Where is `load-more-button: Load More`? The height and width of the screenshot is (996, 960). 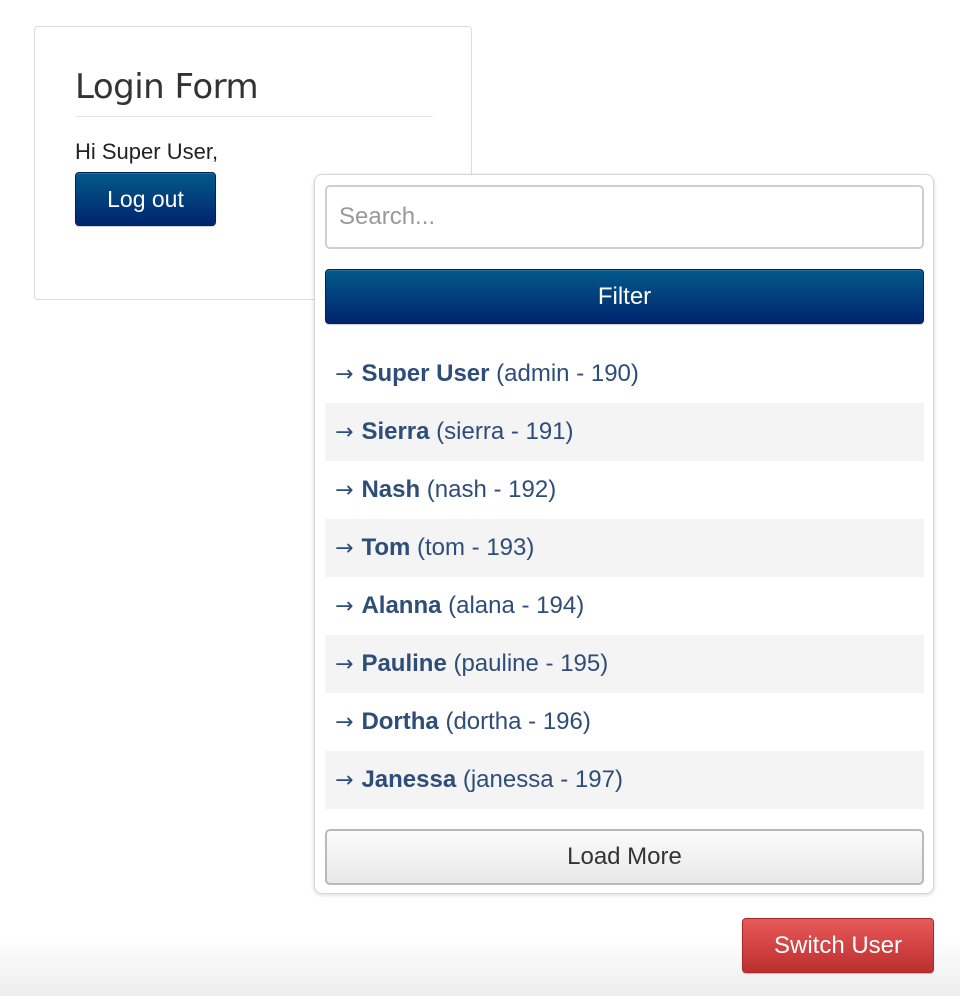
load-more-button: Load More is located at coordinates (624, 857).